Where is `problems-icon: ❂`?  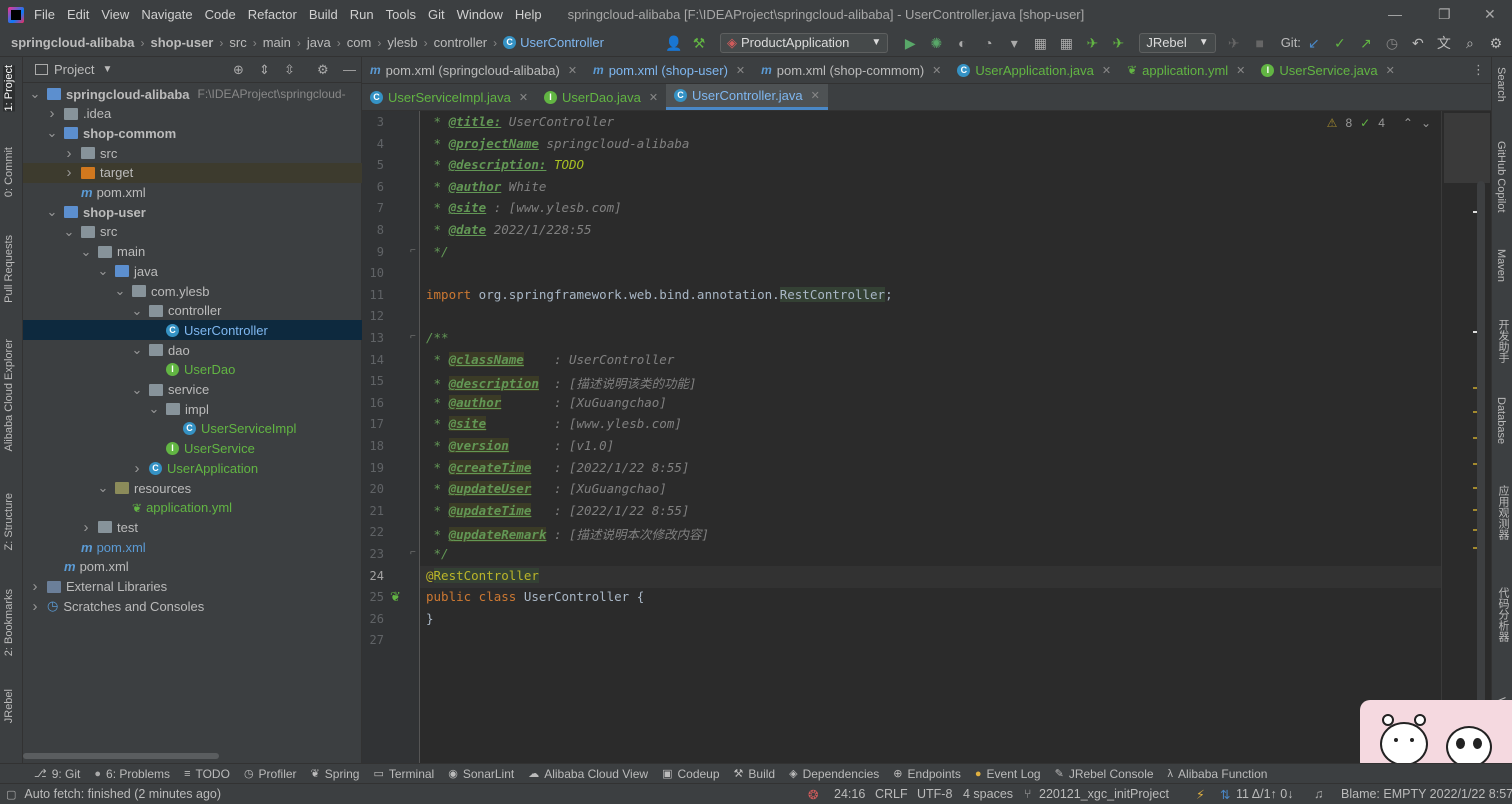 problems-icon: ❂ is located at coordinates (813, 794).